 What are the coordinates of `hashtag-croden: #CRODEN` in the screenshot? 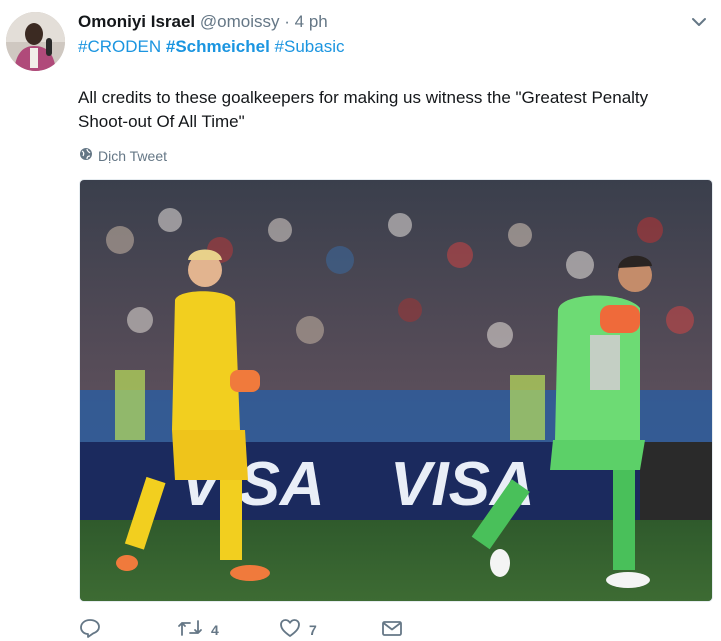 It's located at (119, 46).